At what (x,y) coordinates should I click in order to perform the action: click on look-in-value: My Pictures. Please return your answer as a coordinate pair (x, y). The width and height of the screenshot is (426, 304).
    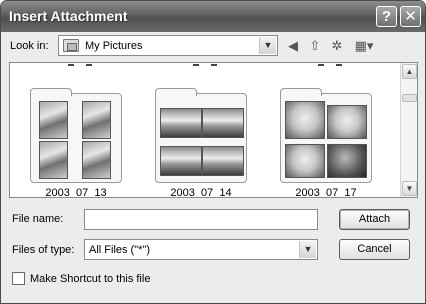
    Looking at the image, I should click on (114, 46).